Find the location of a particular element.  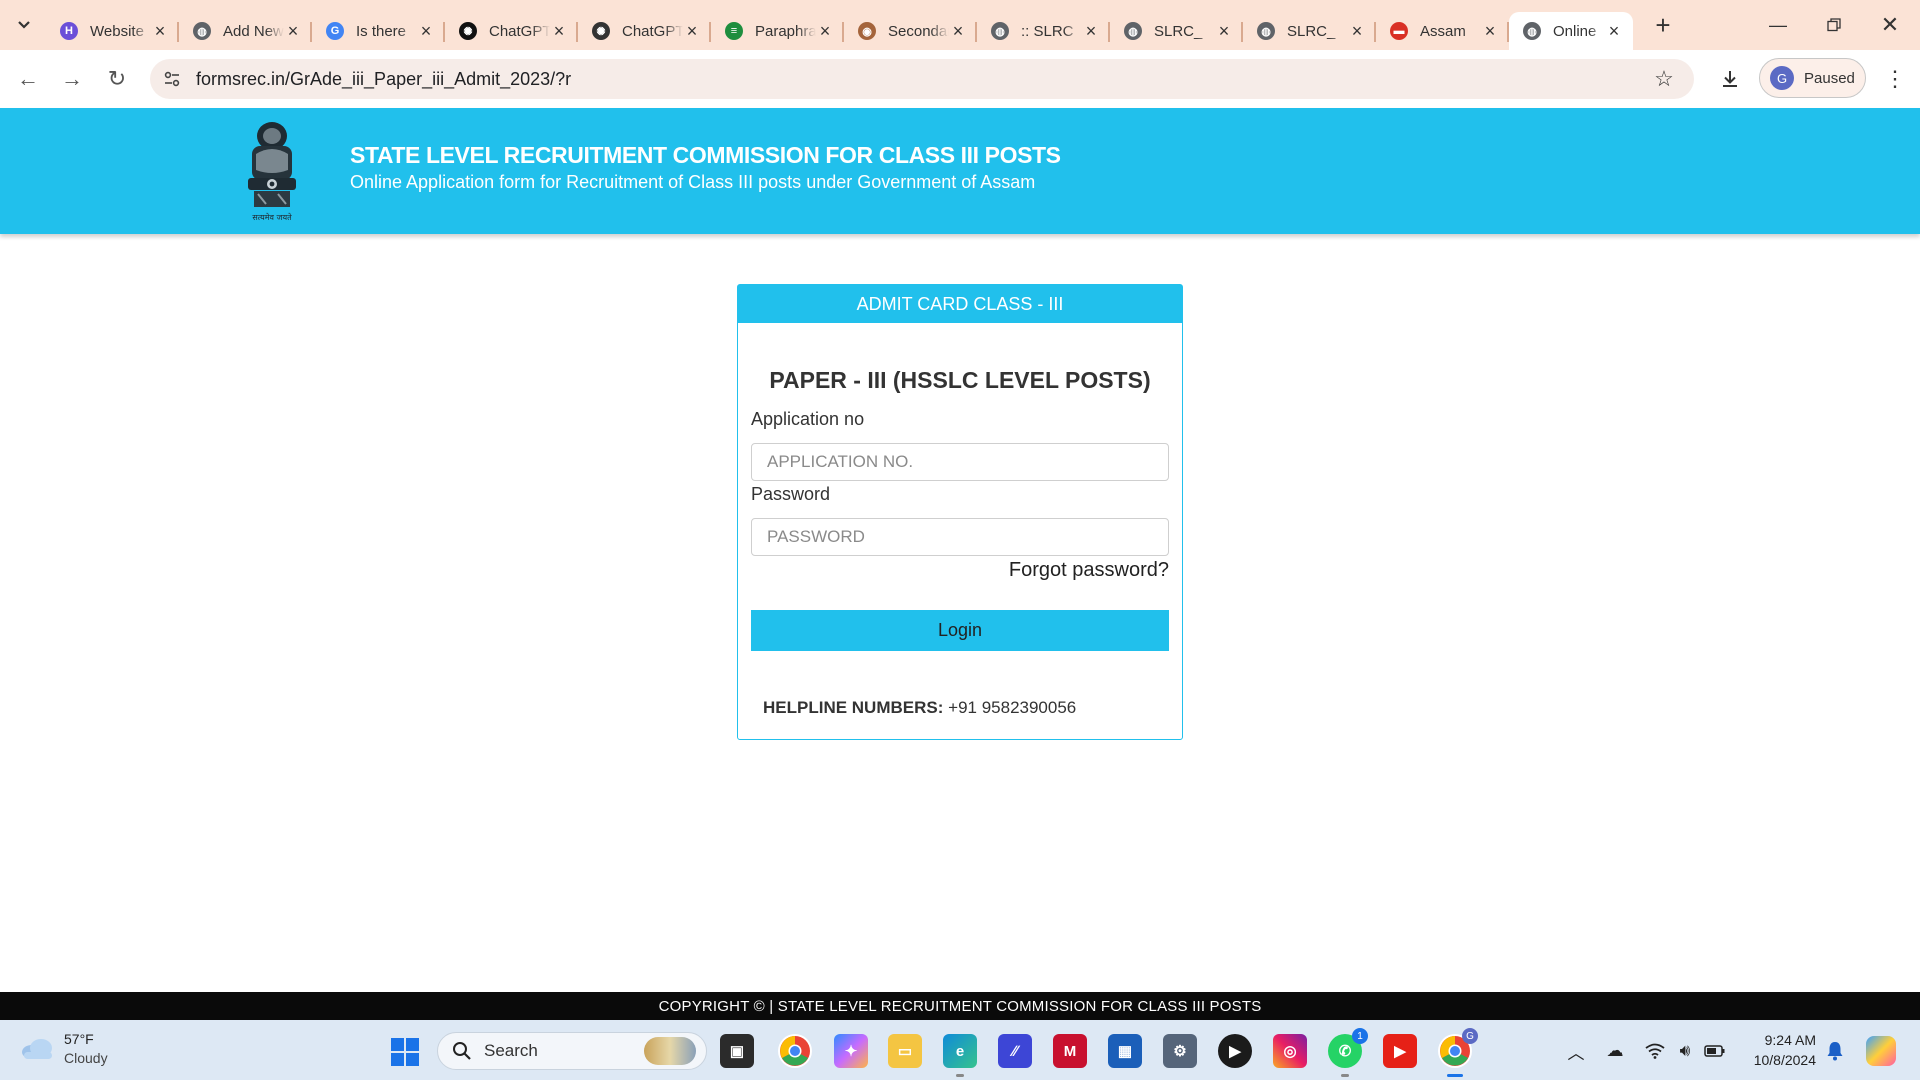

video-app-icon: ▶ is located at coordinates (1400, 1051).